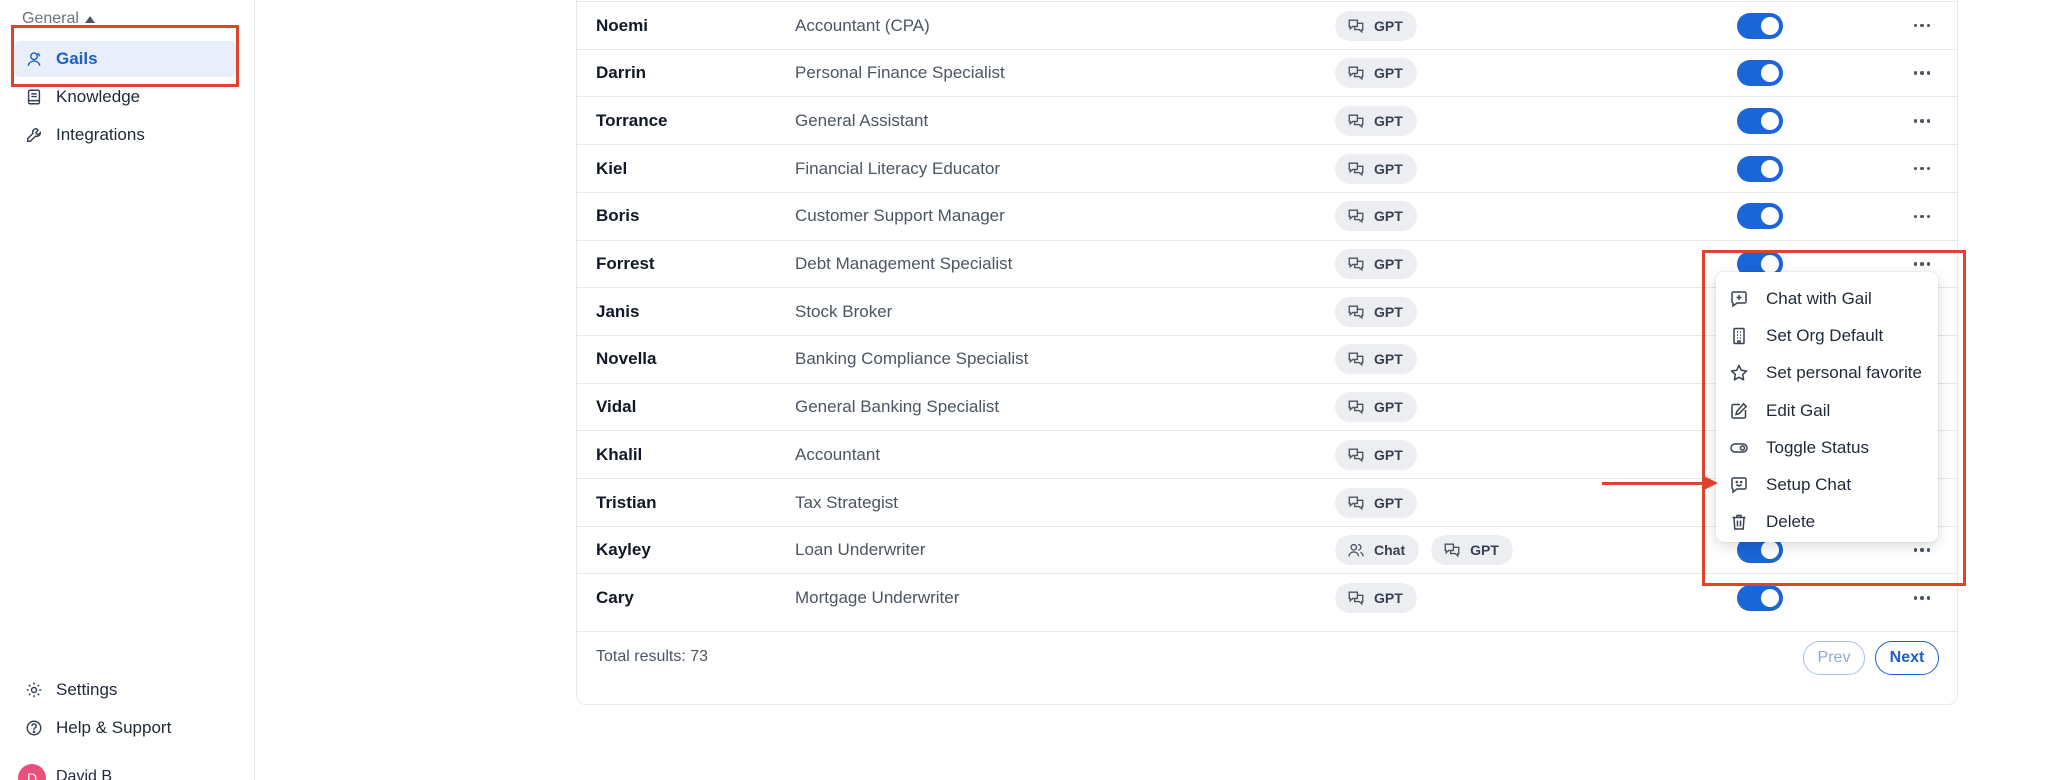 The width and height of the screenshot is (2048, 780). What do you see at coordinates (862, 25) in the screenshot?
I see `gail-role: Accountant (CPA)` at bounding box center [862, 25].